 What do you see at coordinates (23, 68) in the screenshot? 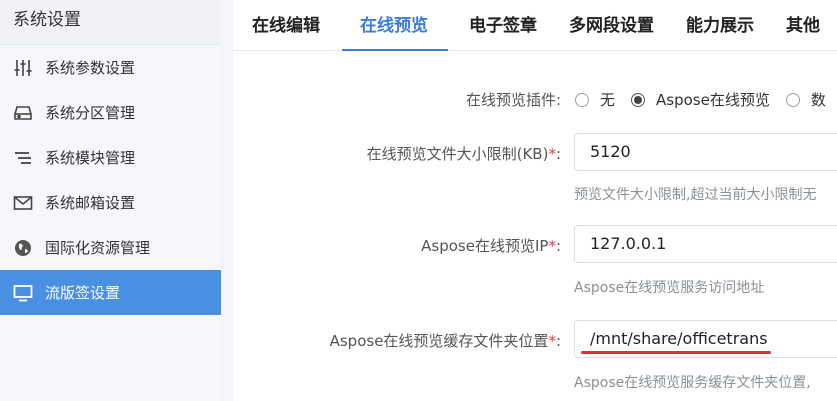
I see `sliders-icon` at bounding box center [23, 68].